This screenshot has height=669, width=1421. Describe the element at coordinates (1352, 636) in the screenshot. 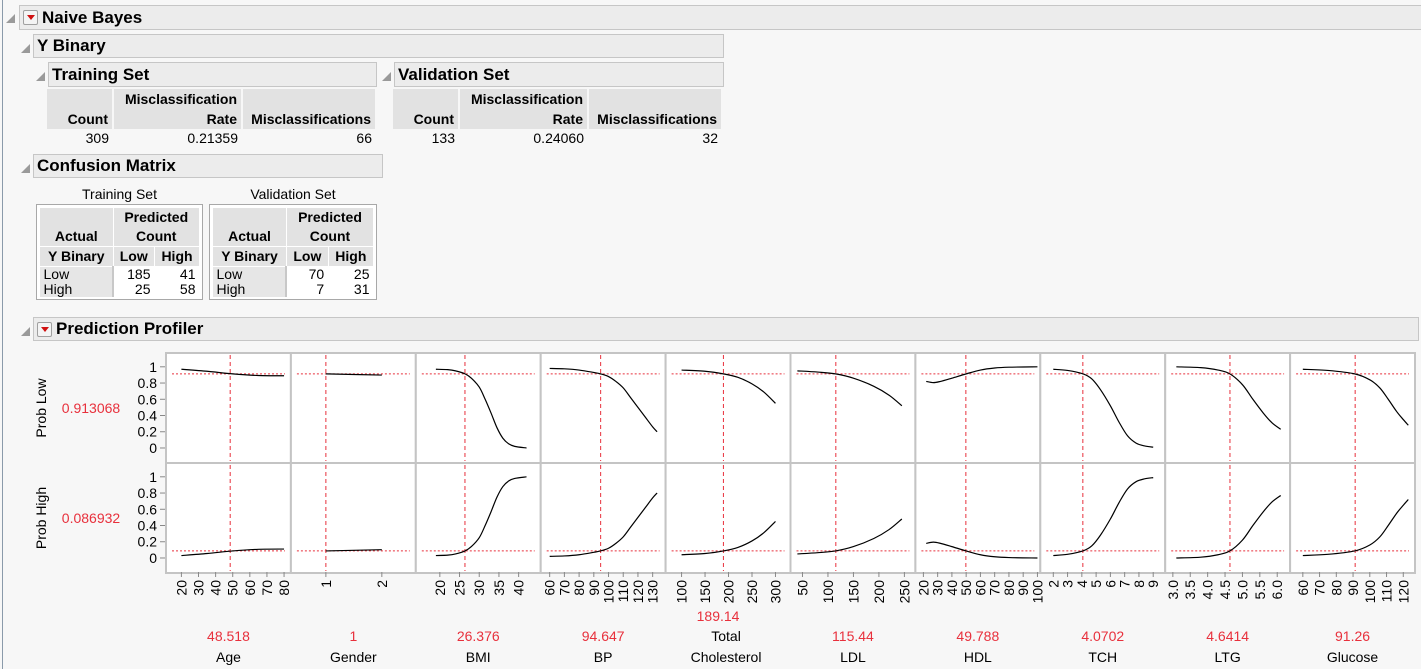

I see `factor-value: 91.26` at that location.